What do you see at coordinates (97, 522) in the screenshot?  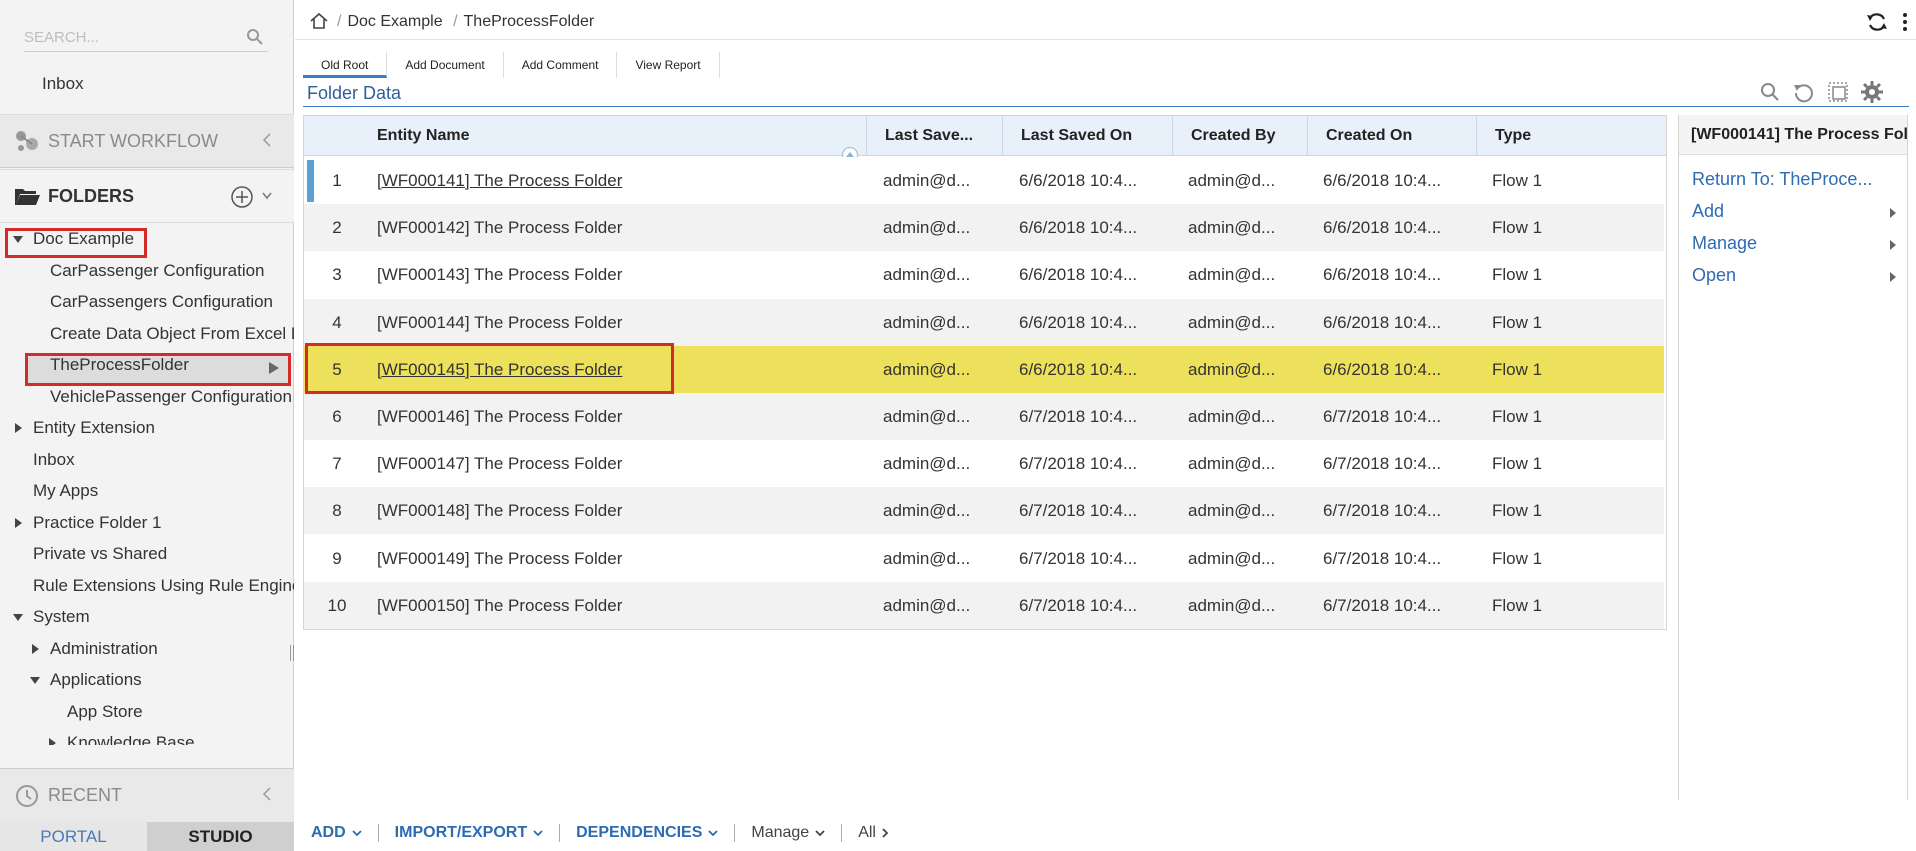 I see `tree-item-label: Practice Folder 1` at bounding box center [97, 522].